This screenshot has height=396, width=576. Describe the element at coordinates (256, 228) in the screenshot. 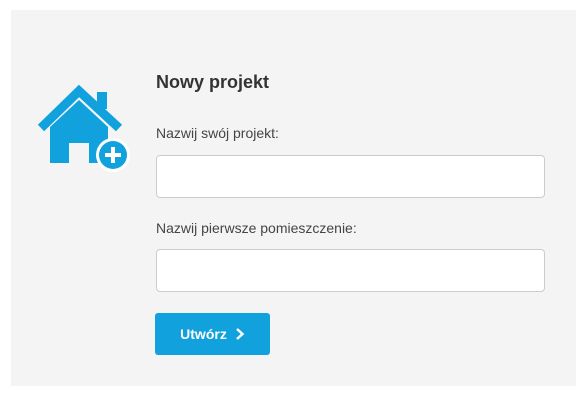

I see `room-name-label: Nazwij pierwsze pomieszczenie:` at that location.